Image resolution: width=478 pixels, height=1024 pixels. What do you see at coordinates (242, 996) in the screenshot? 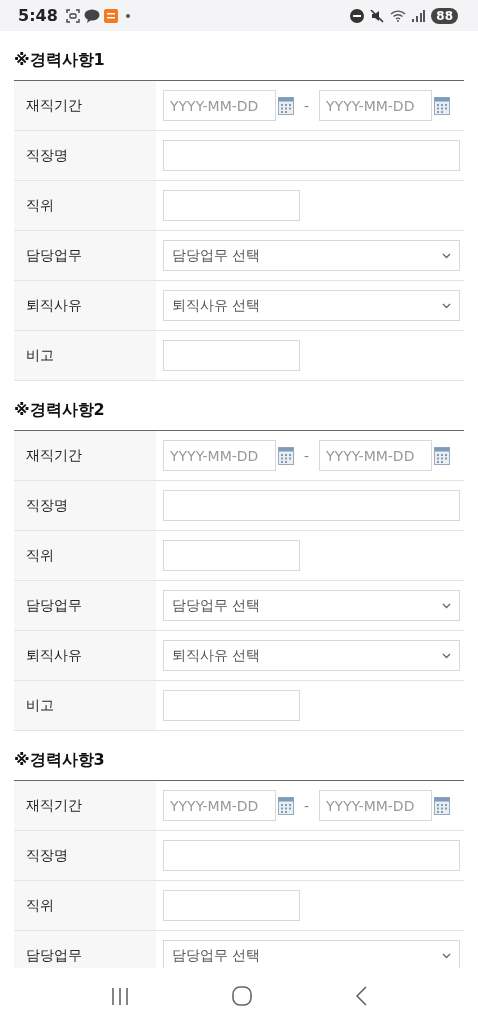
I see `home-icon` at bounding box center [242, 996].